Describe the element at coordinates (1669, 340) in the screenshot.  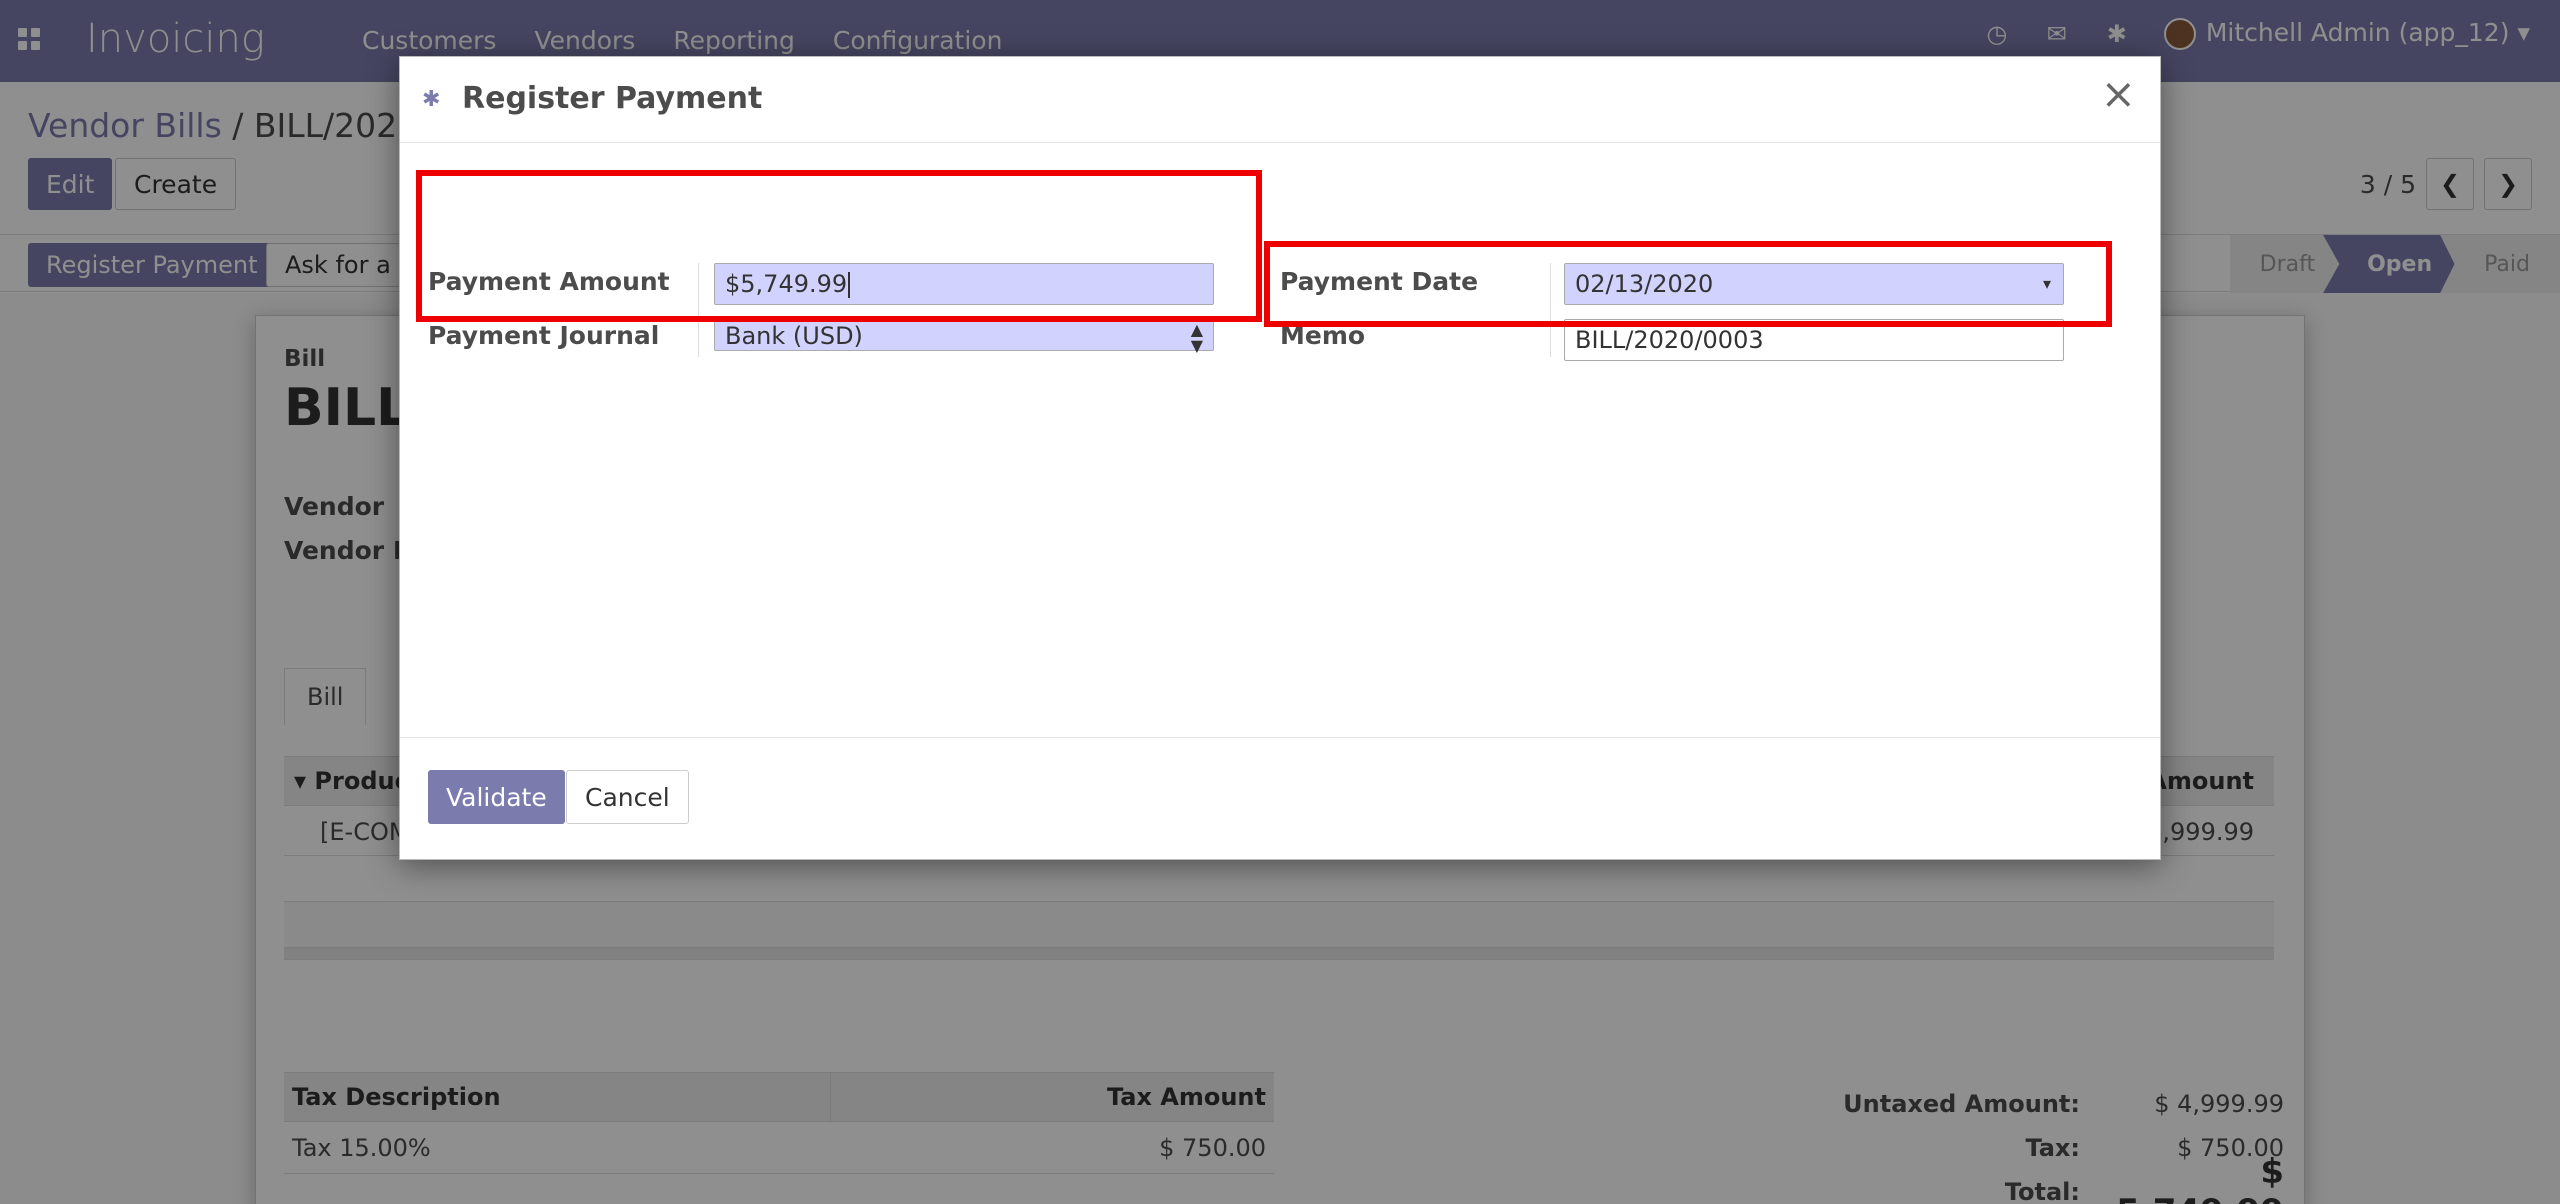
I see `memo-value: BILL/2020/0003` at that location.